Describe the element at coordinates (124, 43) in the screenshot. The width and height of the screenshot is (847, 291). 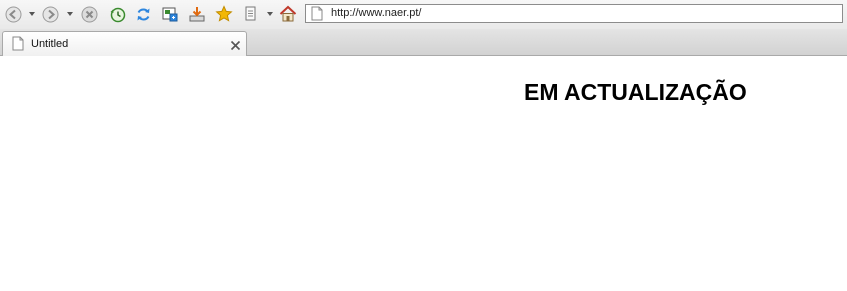
I see `tab-untitled: Untitled` at that location.